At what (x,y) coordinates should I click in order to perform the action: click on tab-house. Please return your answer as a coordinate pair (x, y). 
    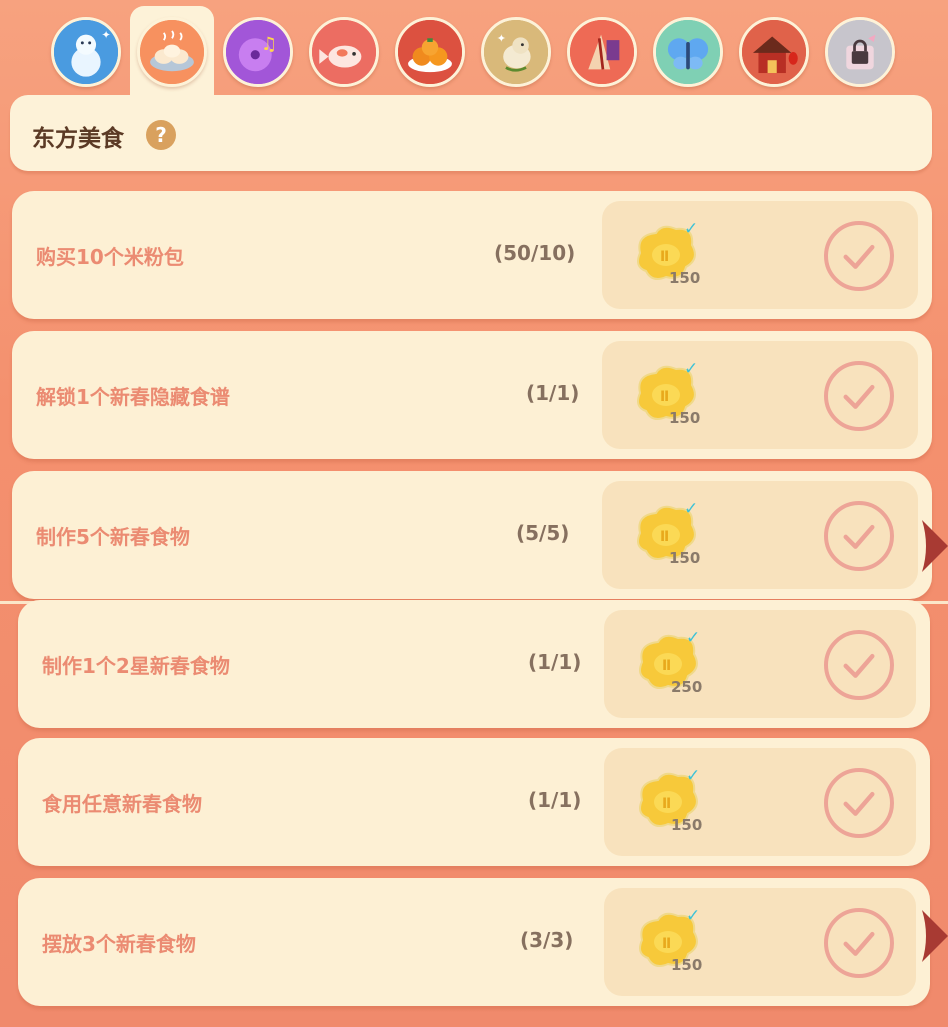
    Looking at the image, I should click on (774, 52).